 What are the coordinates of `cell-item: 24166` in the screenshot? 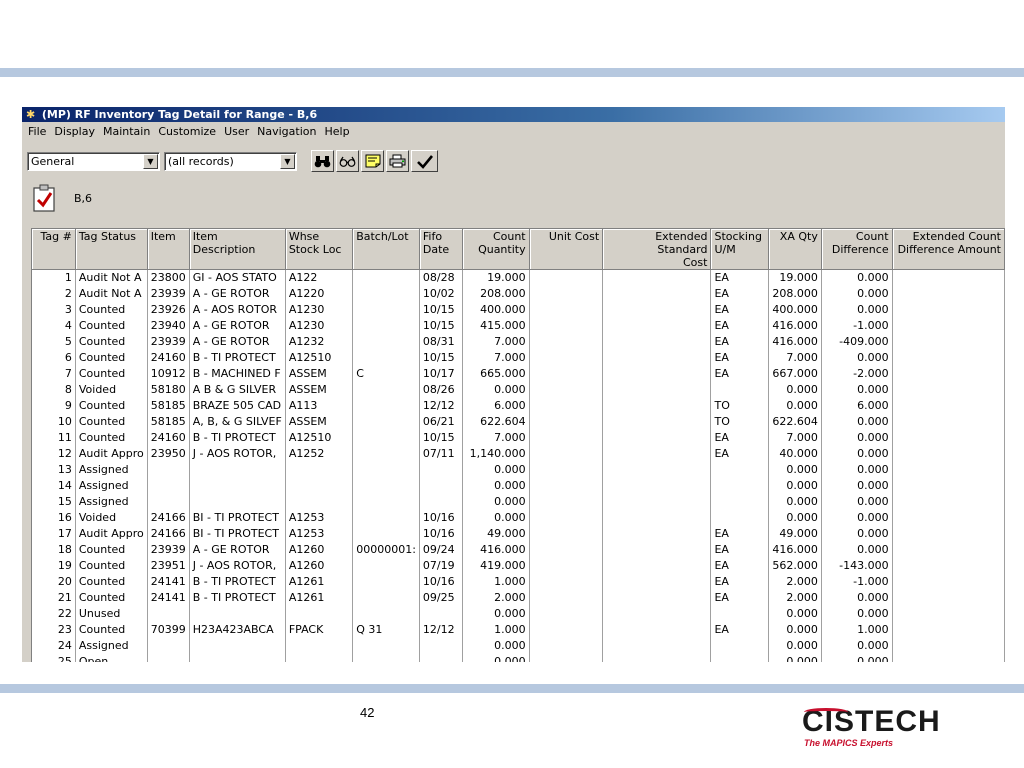 It's located at (168, 518).